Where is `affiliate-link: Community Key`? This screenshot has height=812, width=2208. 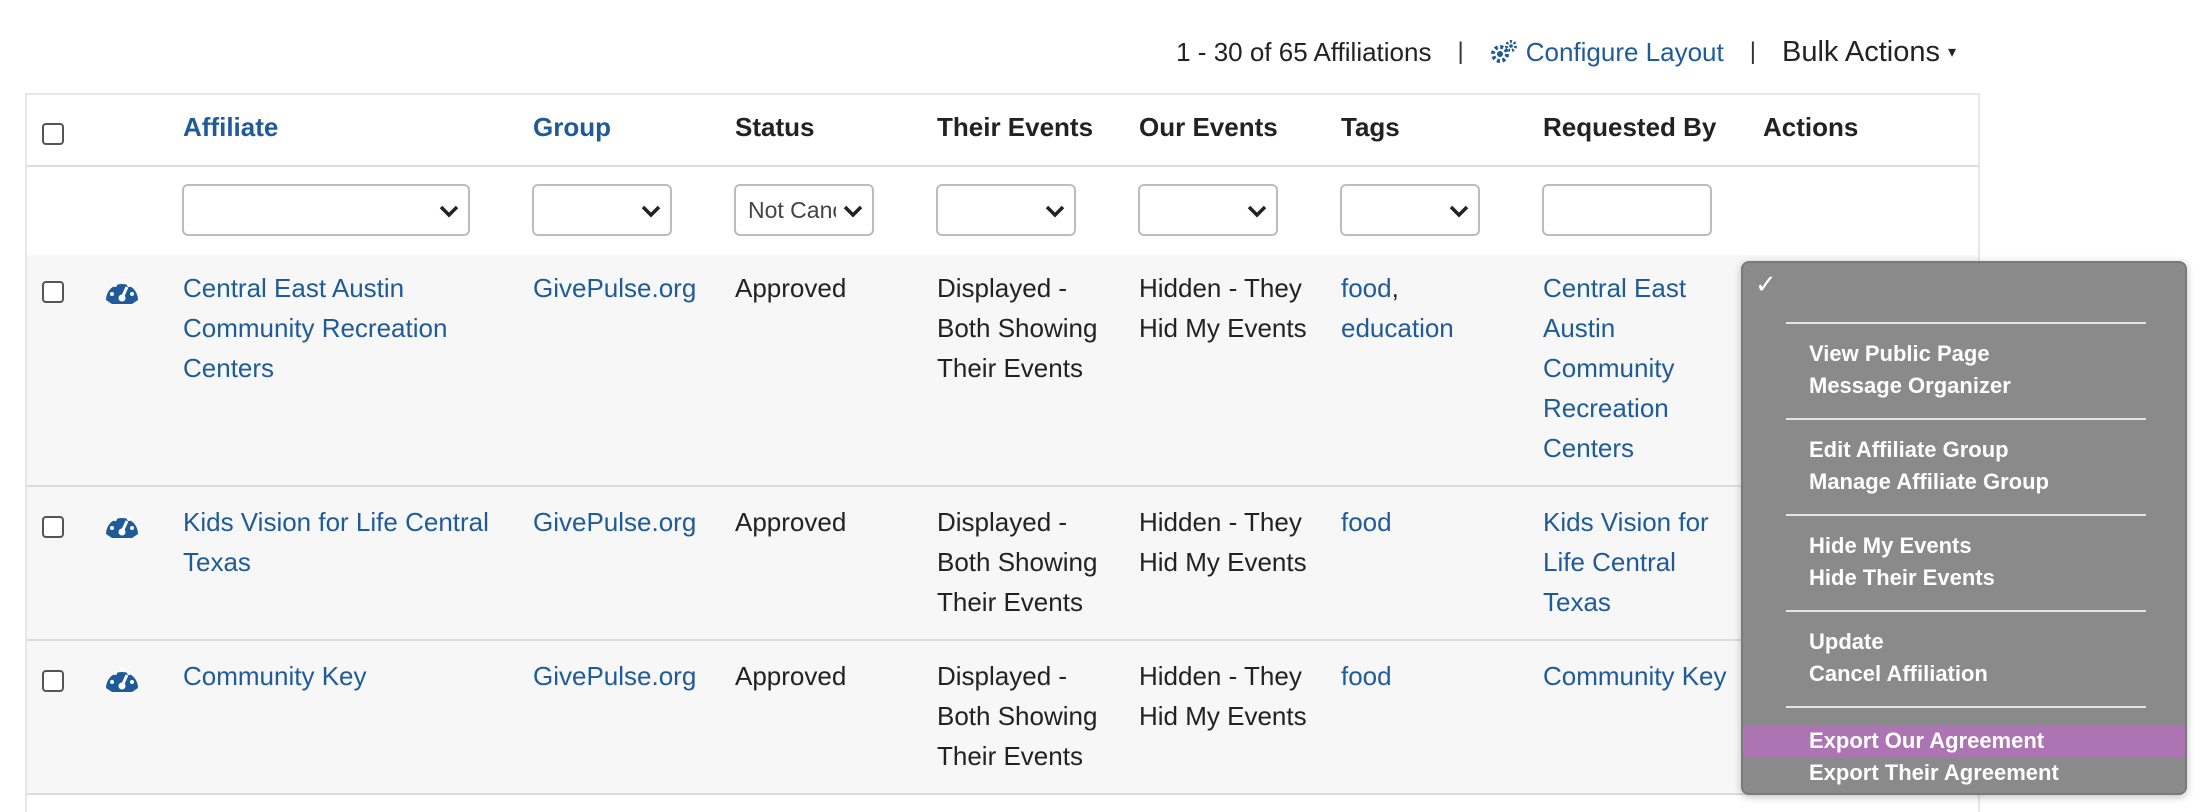 affiliate-link: Community Key is located at coordinates (275, 676).